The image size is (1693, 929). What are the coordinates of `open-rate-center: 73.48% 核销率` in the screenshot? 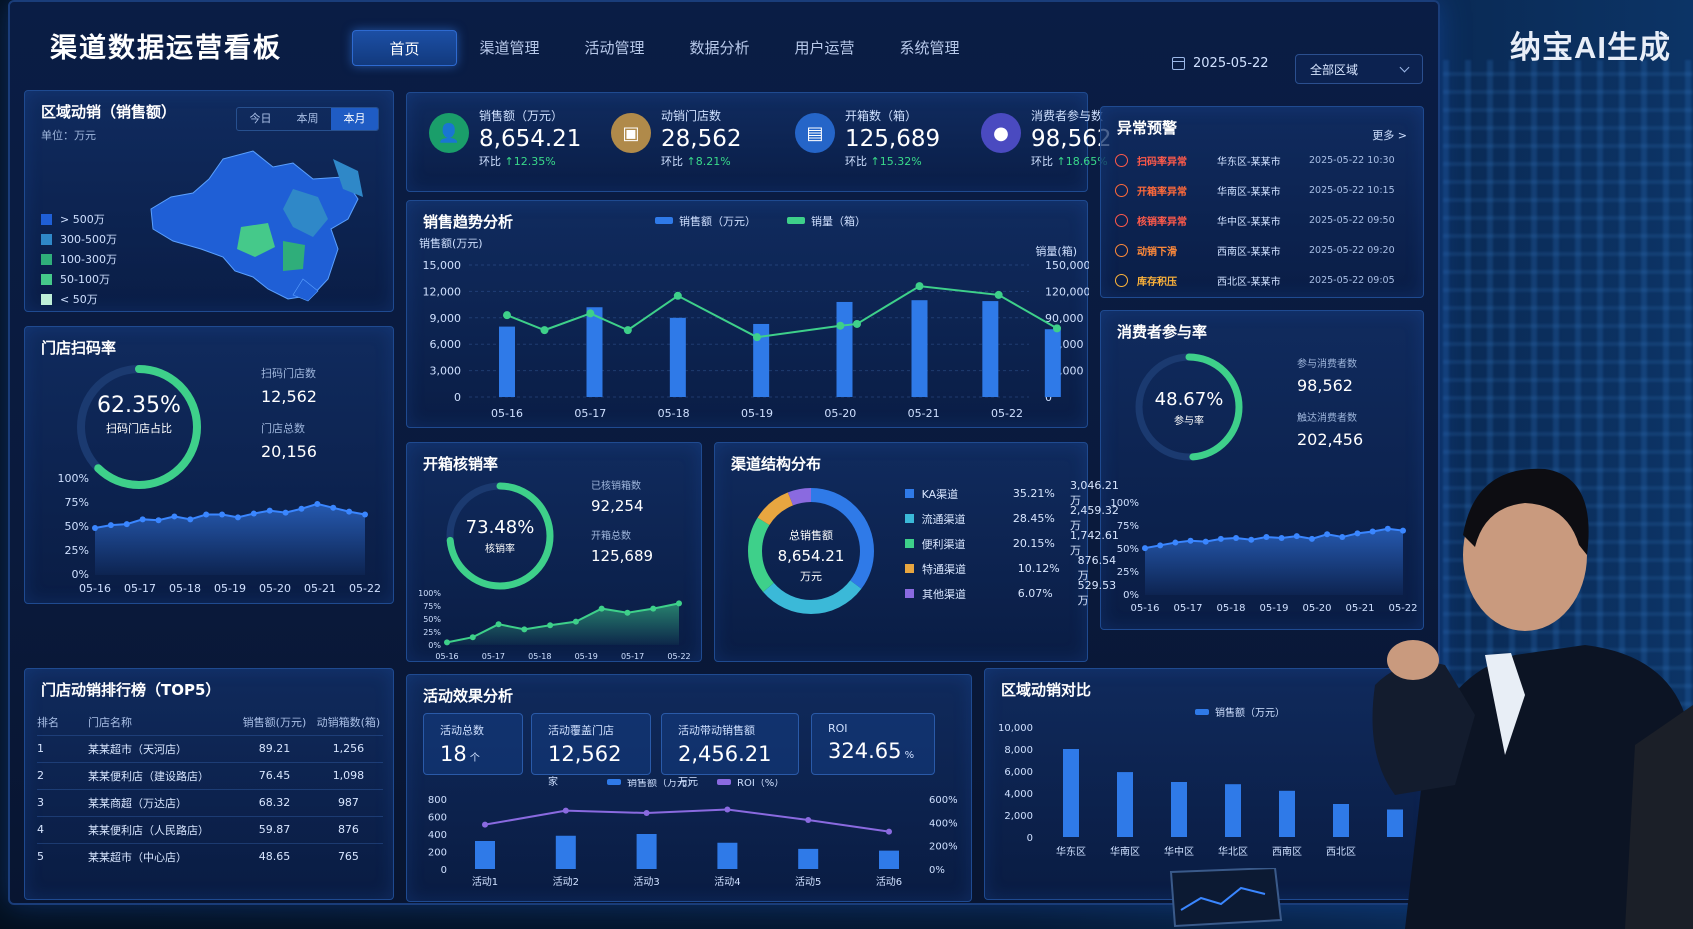 It's located at (500, 536).